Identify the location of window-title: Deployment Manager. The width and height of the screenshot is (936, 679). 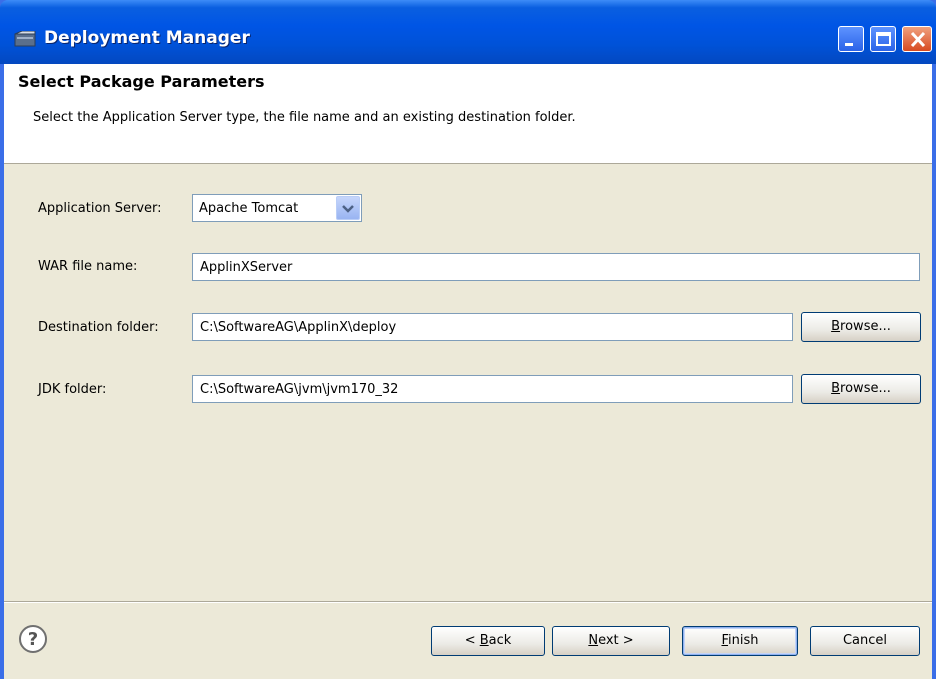
(147, 38).